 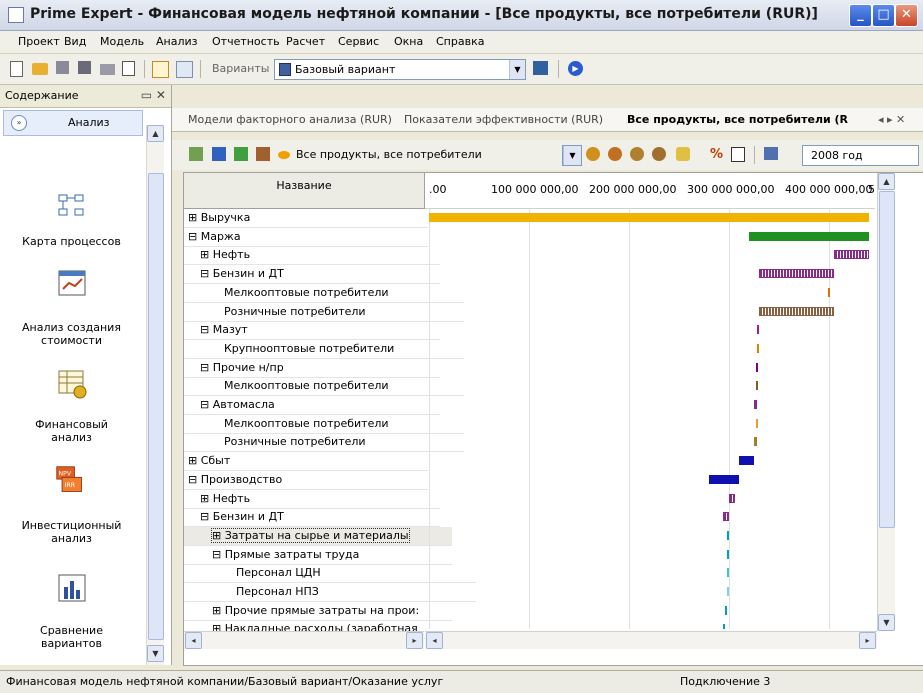 What do you see at coordinates (306, 462) in the screenshot?
I see `table-row: ⊞ Сбыт` at bounding box center [306, 462].